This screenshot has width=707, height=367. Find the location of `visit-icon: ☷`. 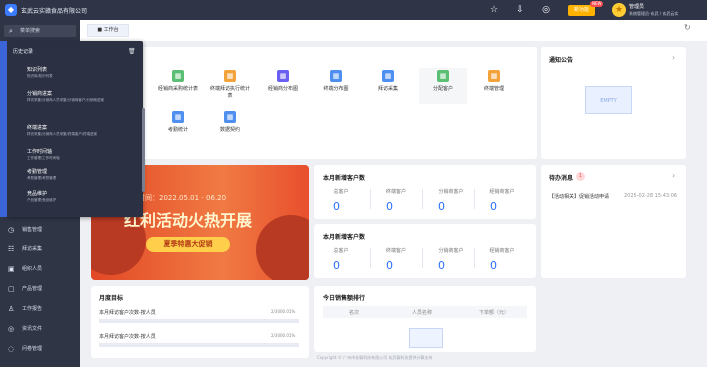

visit-icon: ☷ is located at coordinates (11, 249).